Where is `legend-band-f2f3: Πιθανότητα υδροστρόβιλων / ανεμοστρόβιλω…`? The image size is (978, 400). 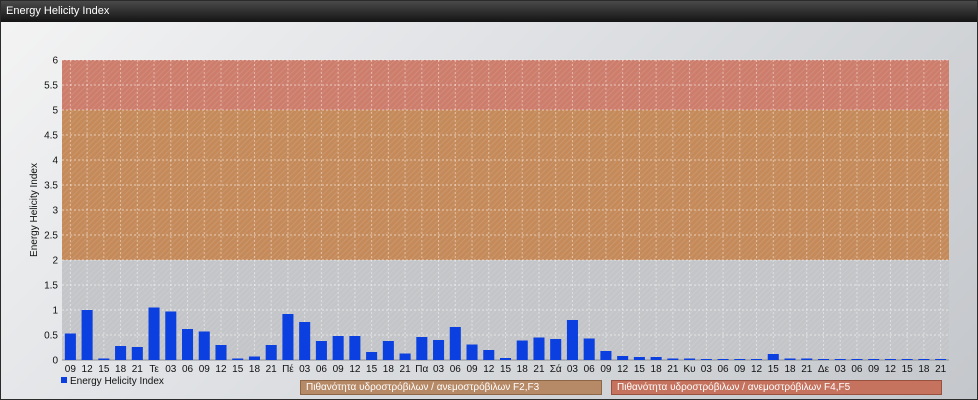 legend-band-f2f3: Πιθανότητα υδροστρόβιλων / ανεμοστρόβιλω… is located at coordinates (451, 387).